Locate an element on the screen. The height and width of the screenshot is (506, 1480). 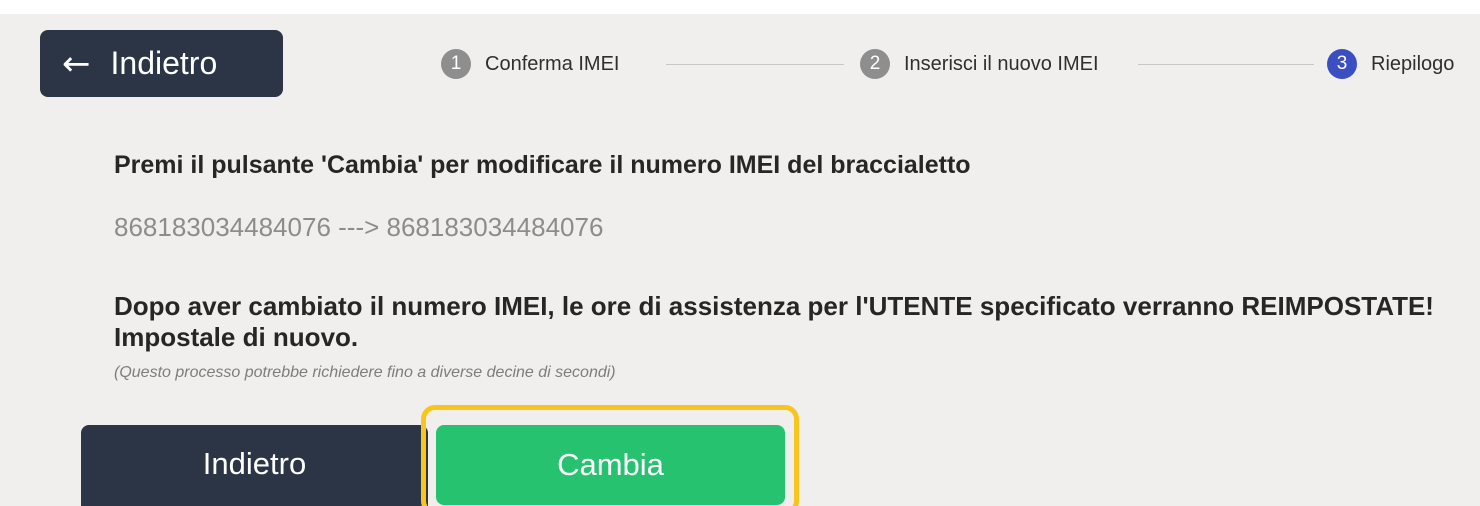
back-button: Indietro is located at coordinates (254, 465).